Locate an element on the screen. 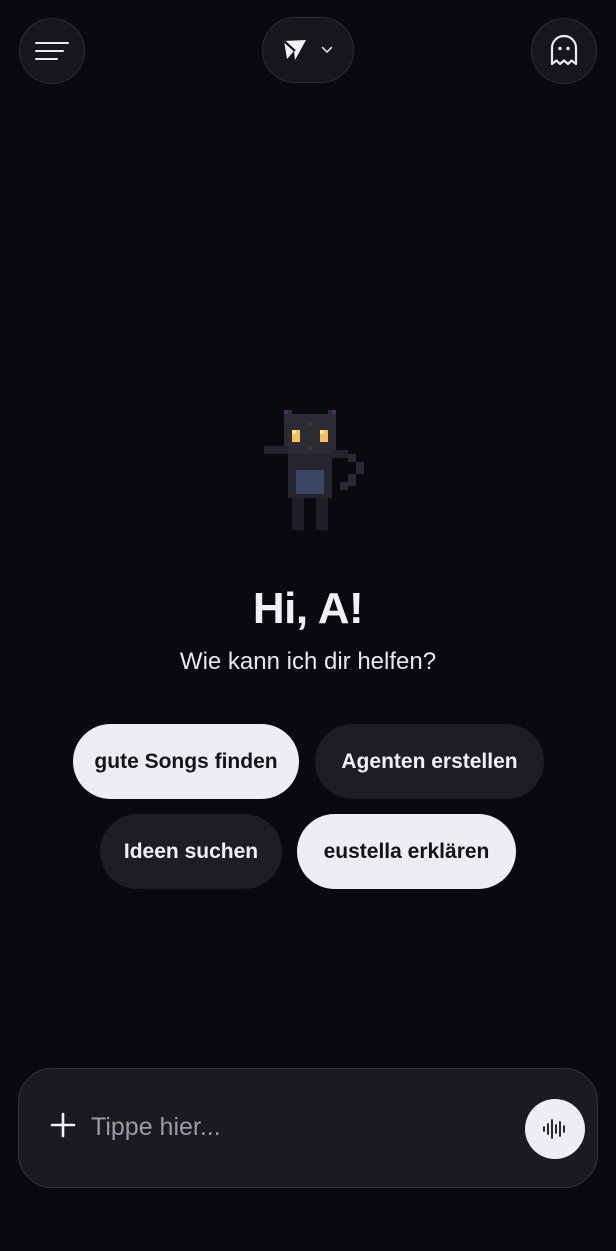 This screenshot has height=1251, width=616. ghost-icon is located at coordinates (564, 50).